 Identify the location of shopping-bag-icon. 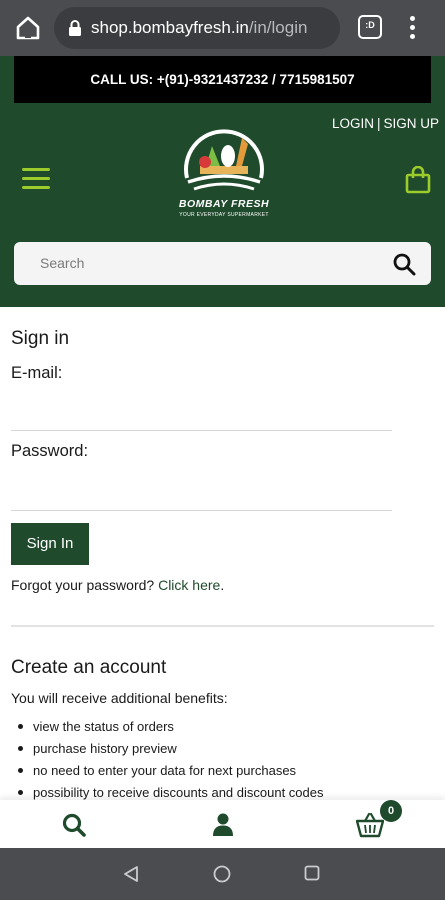
(418, 180).